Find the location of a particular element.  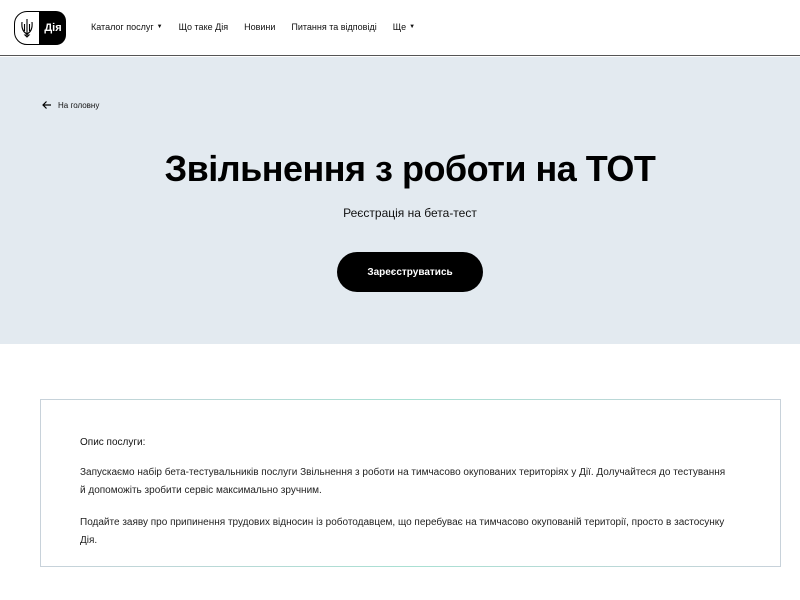

nav-more: Ще ▼ is located at coordinates (404, 27).